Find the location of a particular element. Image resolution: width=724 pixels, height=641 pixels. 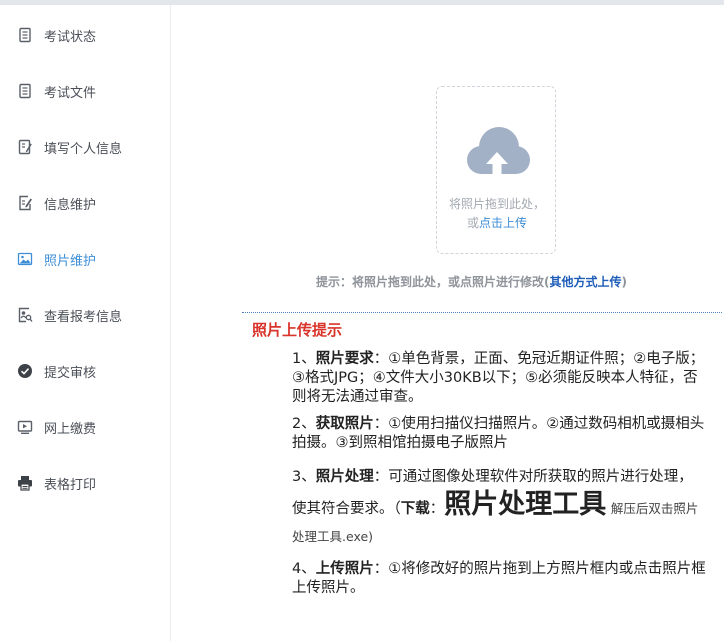

sidebar-item-submit-review: 提交审核 is located at coordinates (85, 371).